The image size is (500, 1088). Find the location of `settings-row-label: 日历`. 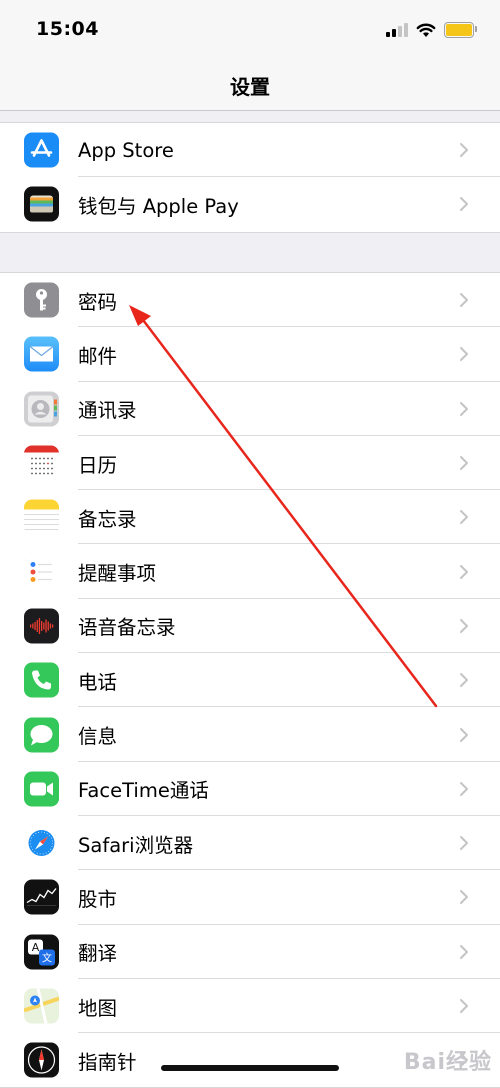

settings-row-label: 日历 is located at coordinates (98, 465).